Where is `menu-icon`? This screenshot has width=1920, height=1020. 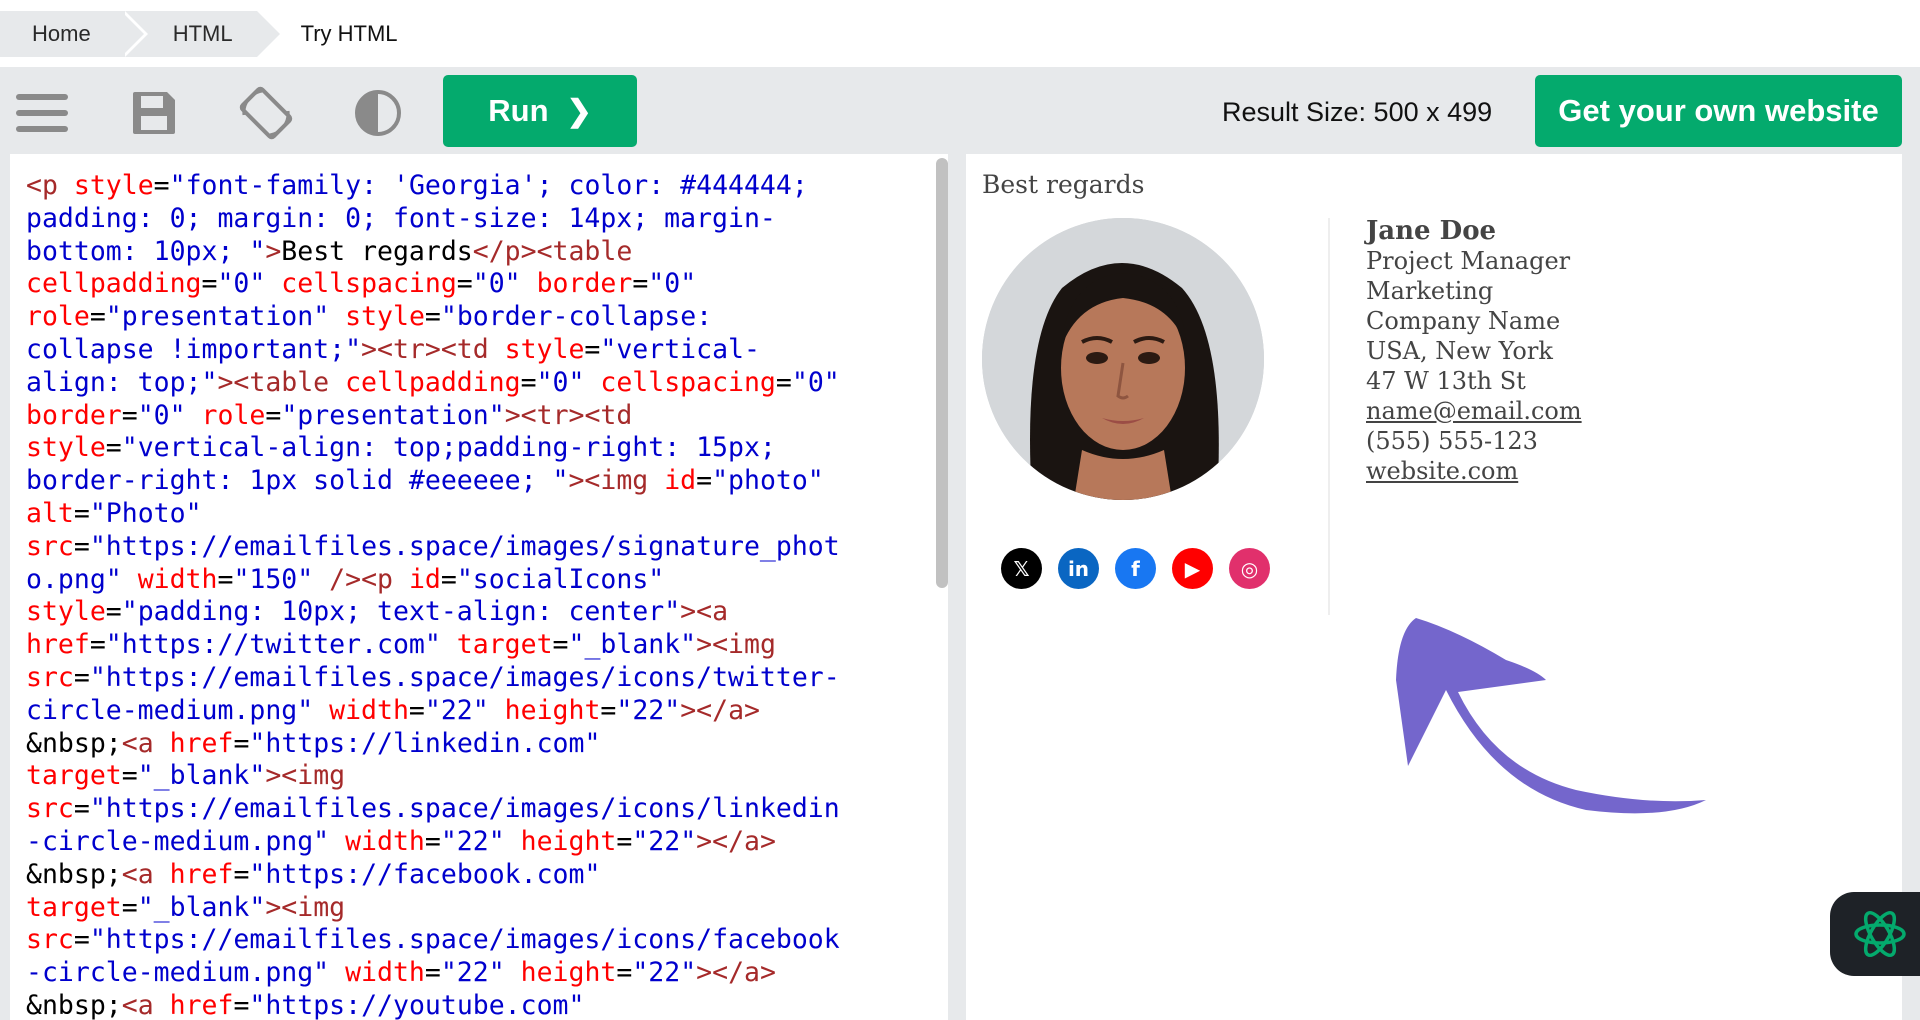
menu-icon is located at coordinates (42, 113).